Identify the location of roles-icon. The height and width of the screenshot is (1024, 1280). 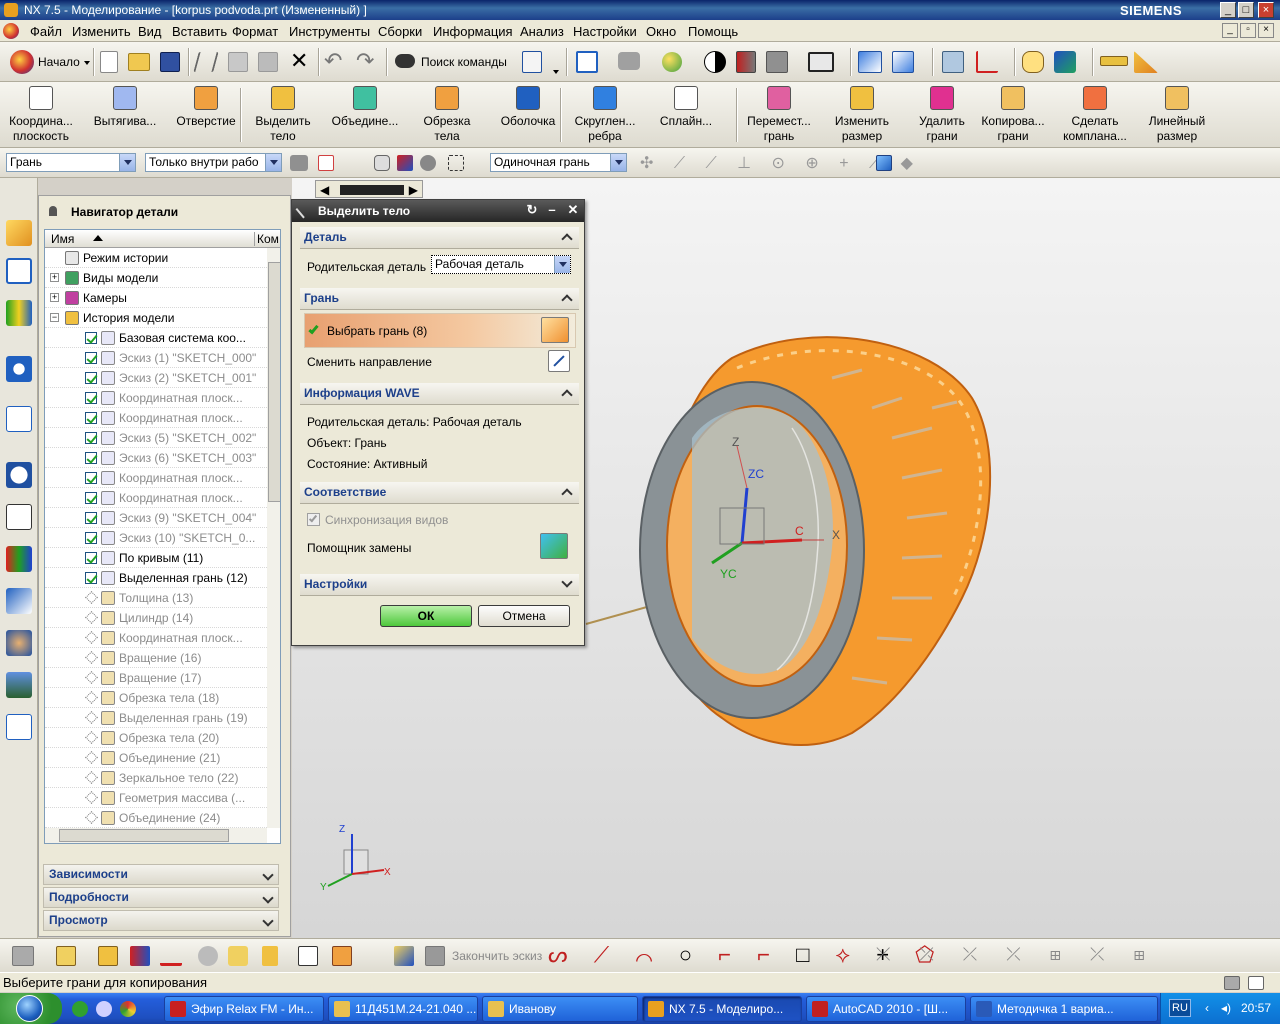
(19, 601).